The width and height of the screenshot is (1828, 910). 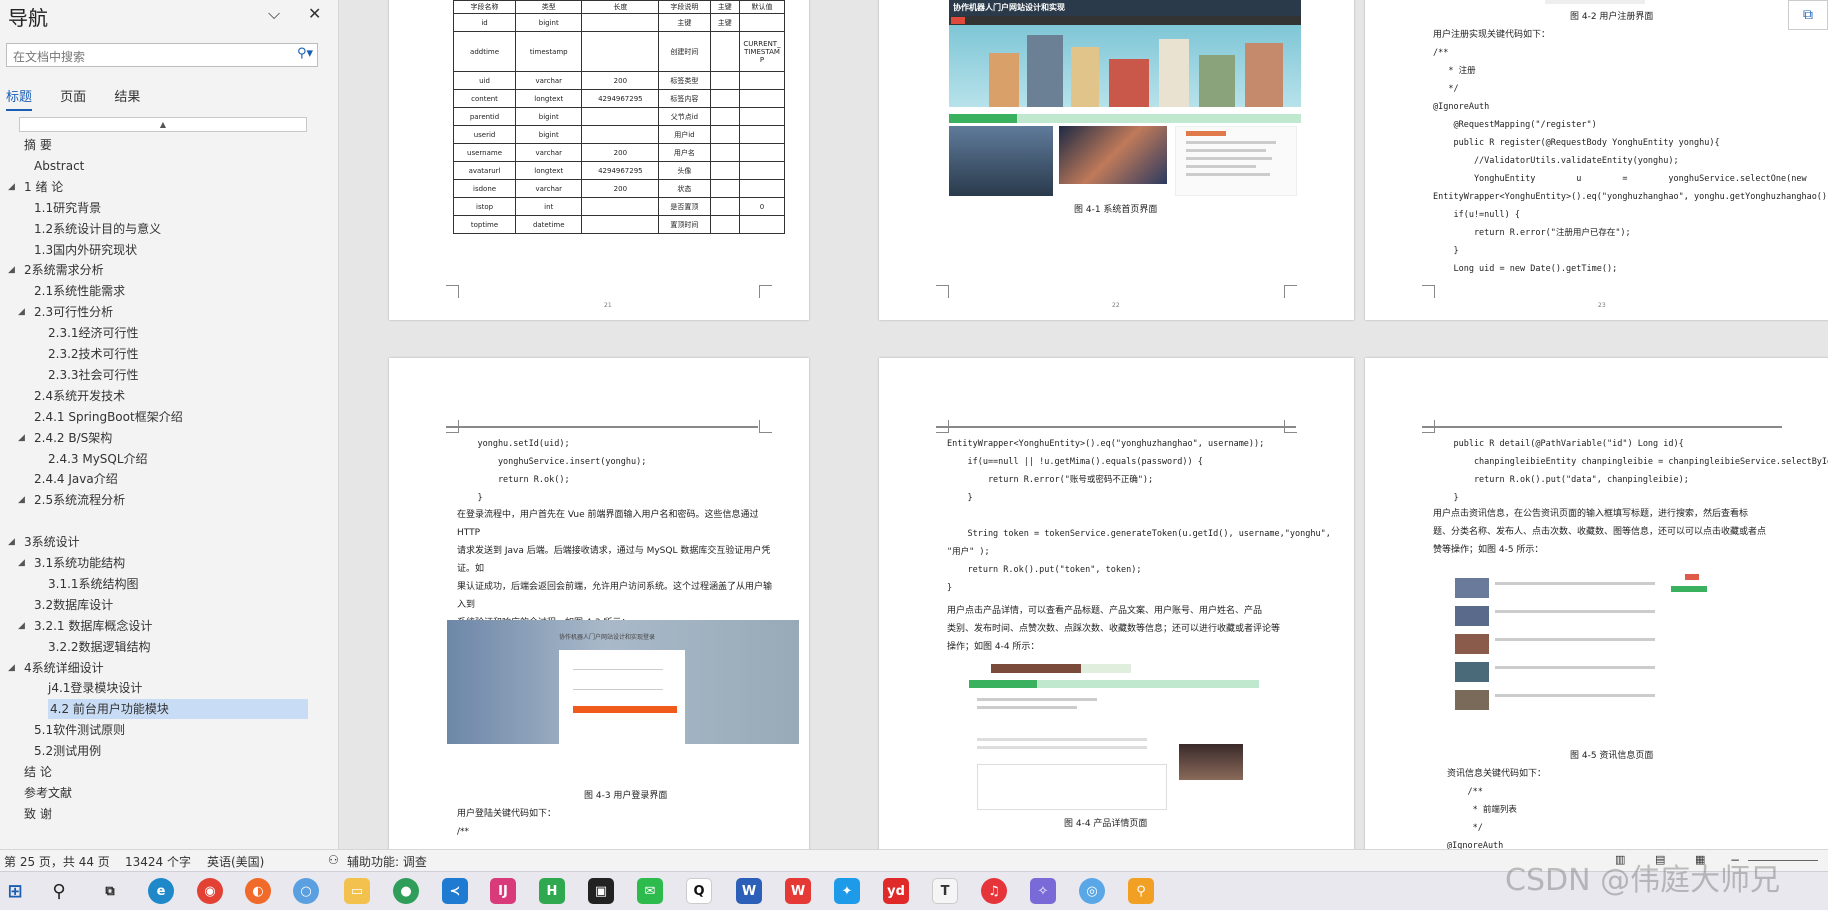 I want to click on outline-item: ◢ 1 绪 论, so click(x=35, y=187).